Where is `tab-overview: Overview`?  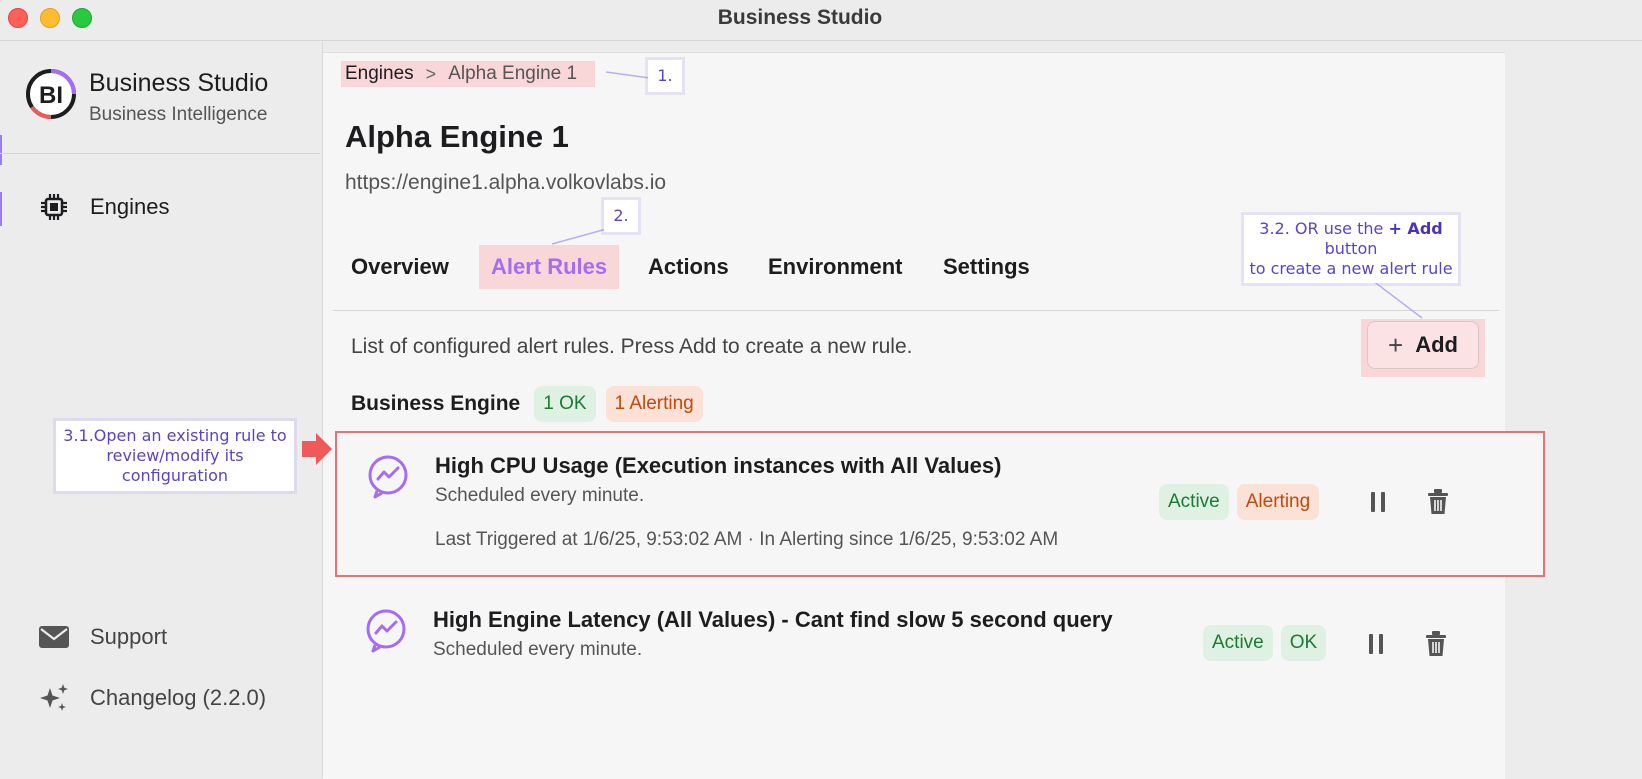 tab-overview: Overview is located at coordinates (400, 267).